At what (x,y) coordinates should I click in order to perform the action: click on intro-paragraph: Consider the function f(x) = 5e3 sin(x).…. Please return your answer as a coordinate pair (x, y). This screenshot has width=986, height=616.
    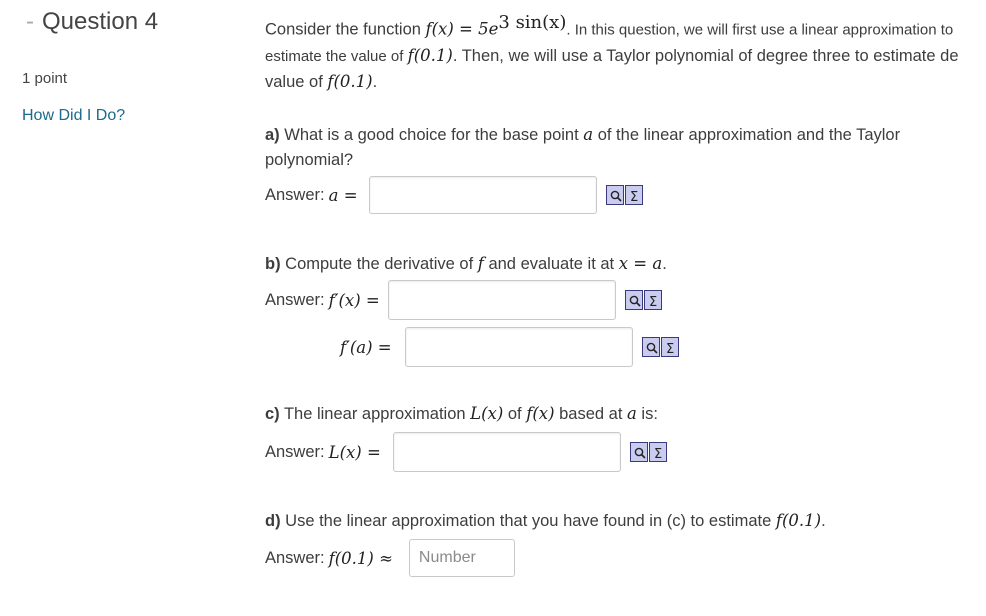
    Looking at the image, I should click on (617, 52).